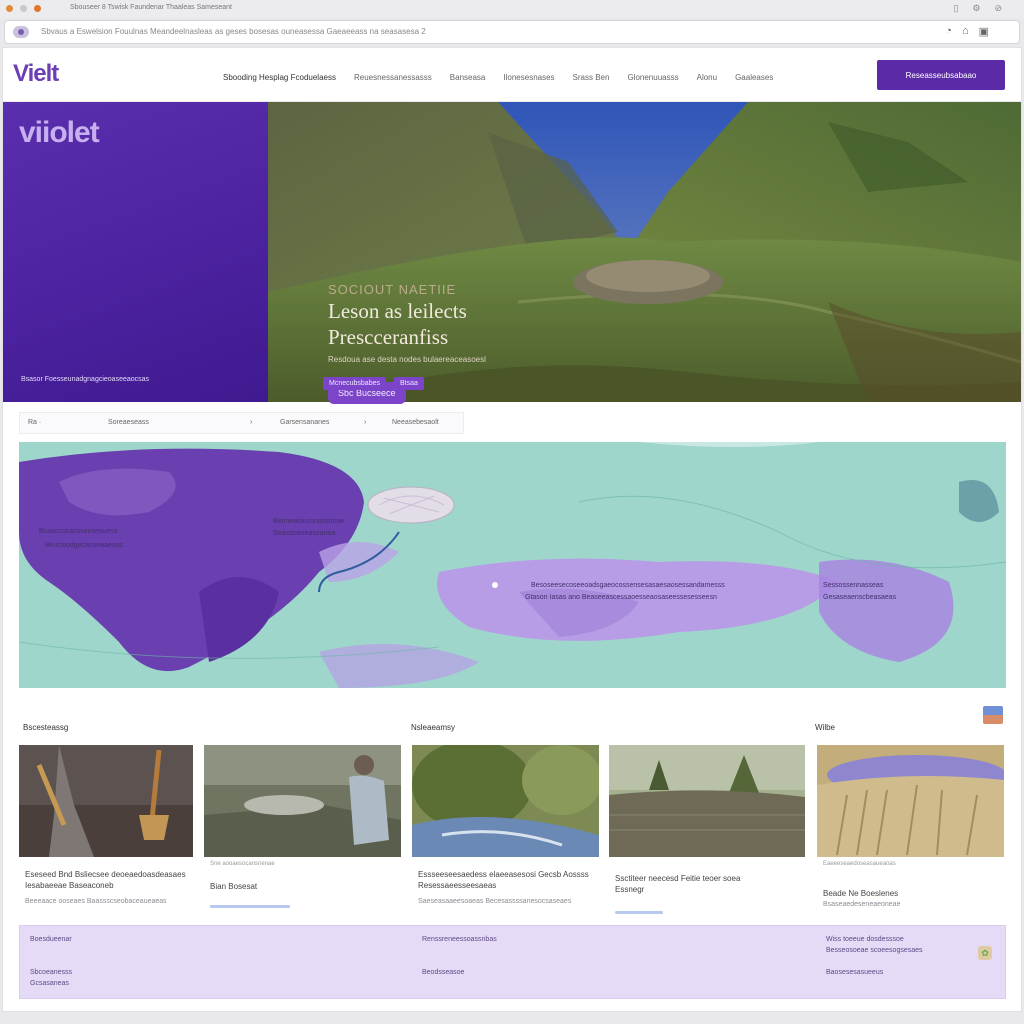 This screenshot has width=1024, height=1024. What do you see at coordinates (354, 383) in the screenshot?
I see `hero-tag-1: Mcnecubsbabes` at bounding box center [354, 383].